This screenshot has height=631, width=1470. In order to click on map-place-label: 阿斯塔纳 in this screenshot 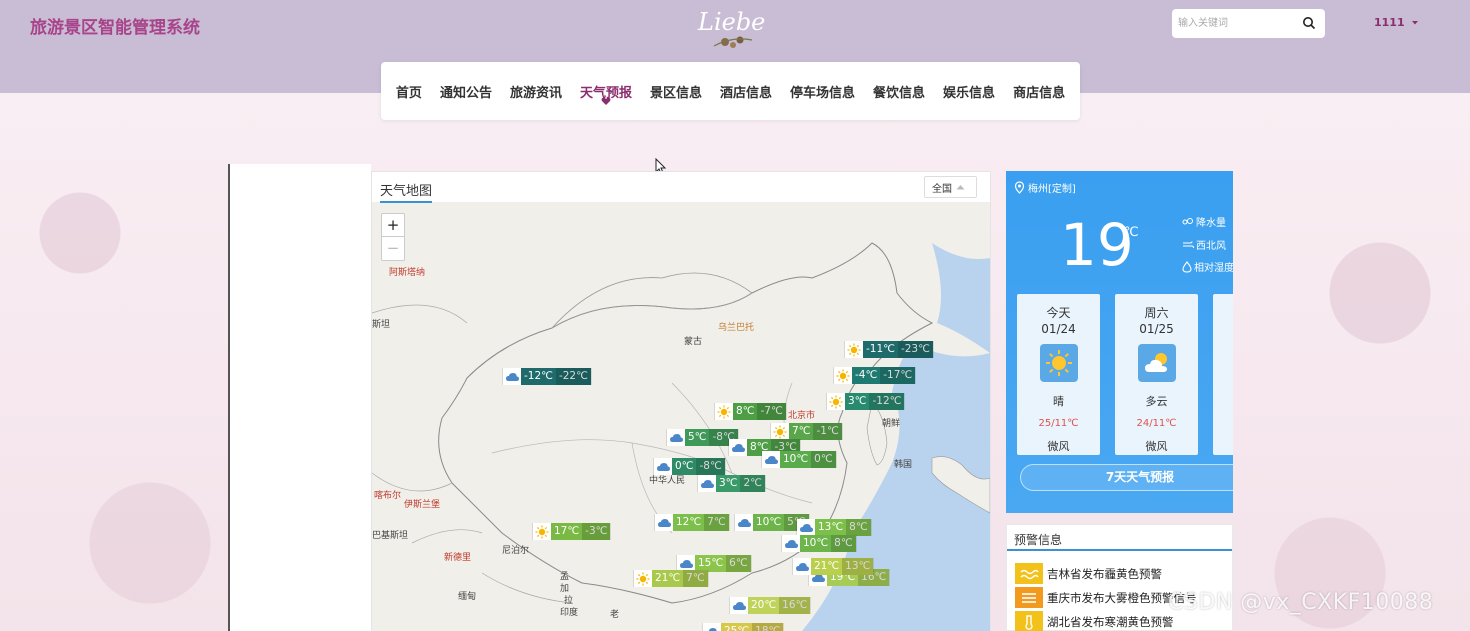, I will do `click(407, 273)`.